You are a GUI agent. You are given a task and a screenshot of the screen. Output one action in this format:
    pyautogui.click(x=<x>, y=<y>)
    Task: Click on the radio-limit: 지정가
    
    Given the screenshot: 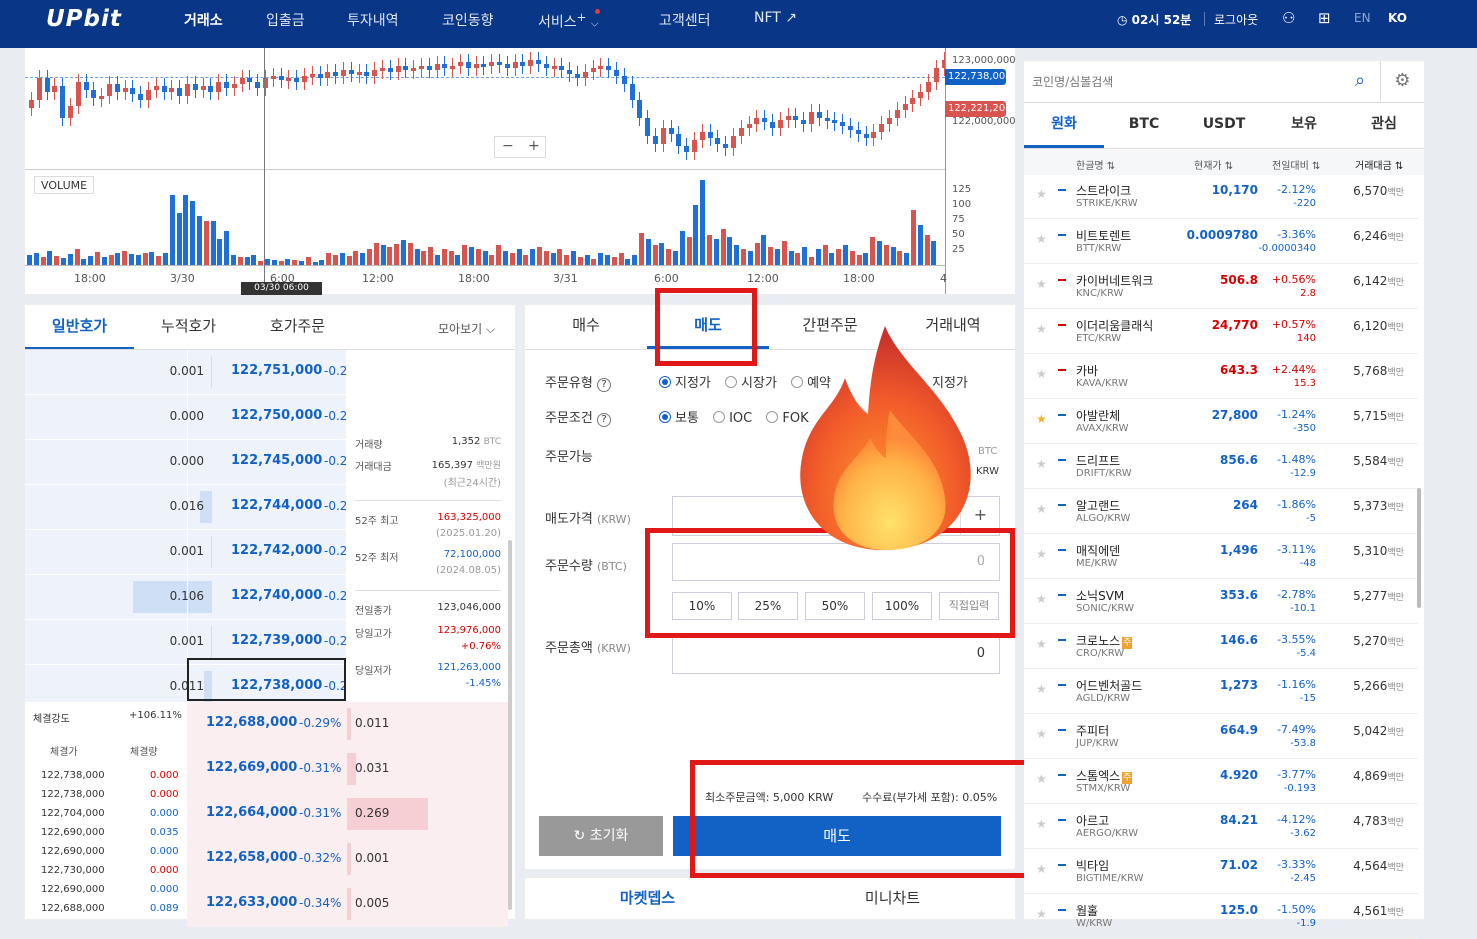 What is the action you would take?
    pyautogui.click(x=685, y=383)
    